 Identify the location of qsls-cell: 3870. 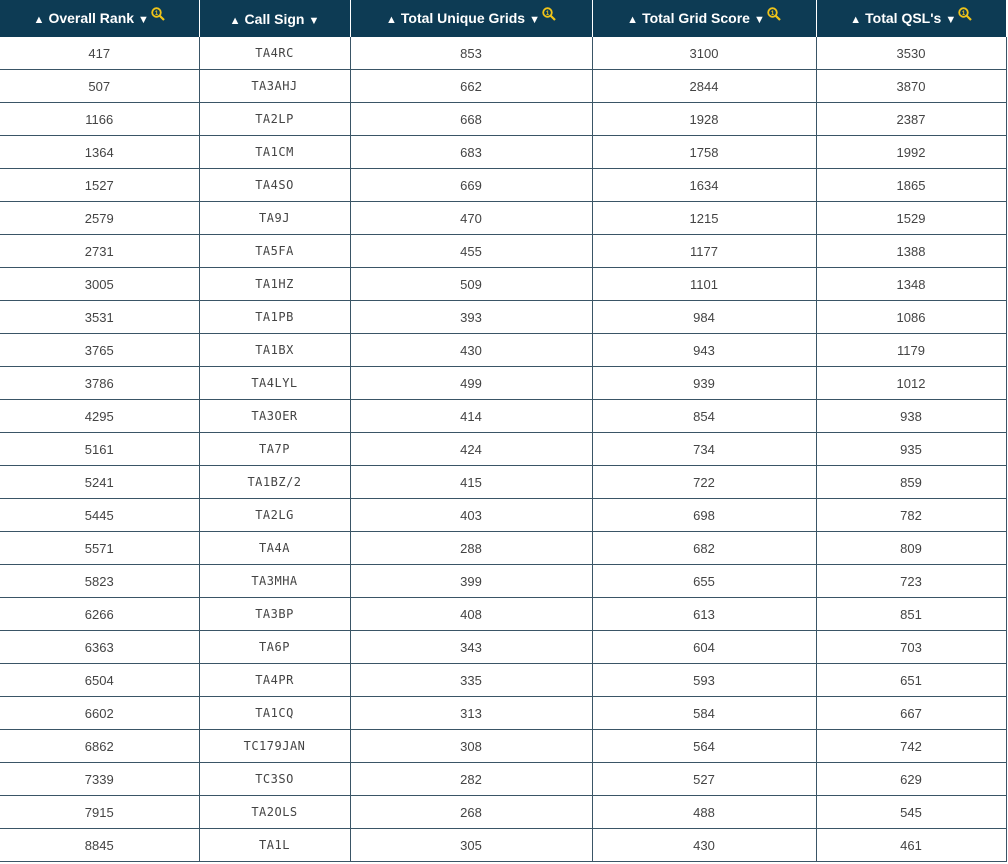
(911, 86).